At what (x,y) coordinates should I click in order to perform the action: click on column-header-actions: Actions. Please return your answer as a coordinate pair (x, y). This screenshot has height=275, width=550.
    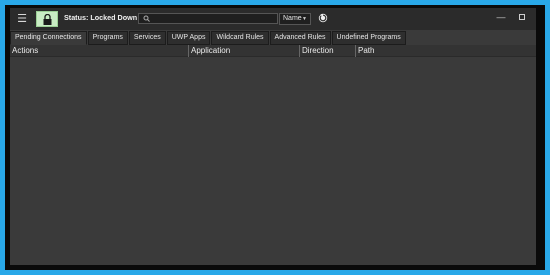
    Looking at the image, I should click on (99, 51).